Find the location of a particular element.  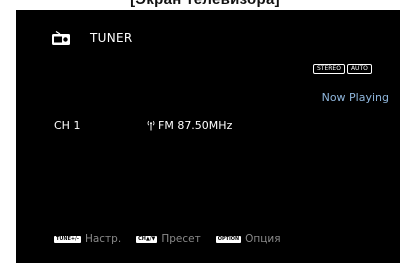

hint-preset: CH▲/▼ Пресет is located at coordinates (168, 239).